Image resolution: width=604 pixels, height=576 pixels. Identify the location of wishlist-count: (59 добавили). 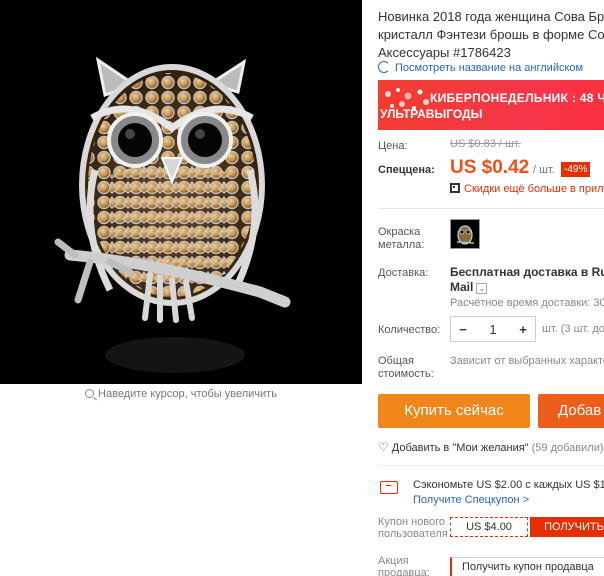
(567, 448).